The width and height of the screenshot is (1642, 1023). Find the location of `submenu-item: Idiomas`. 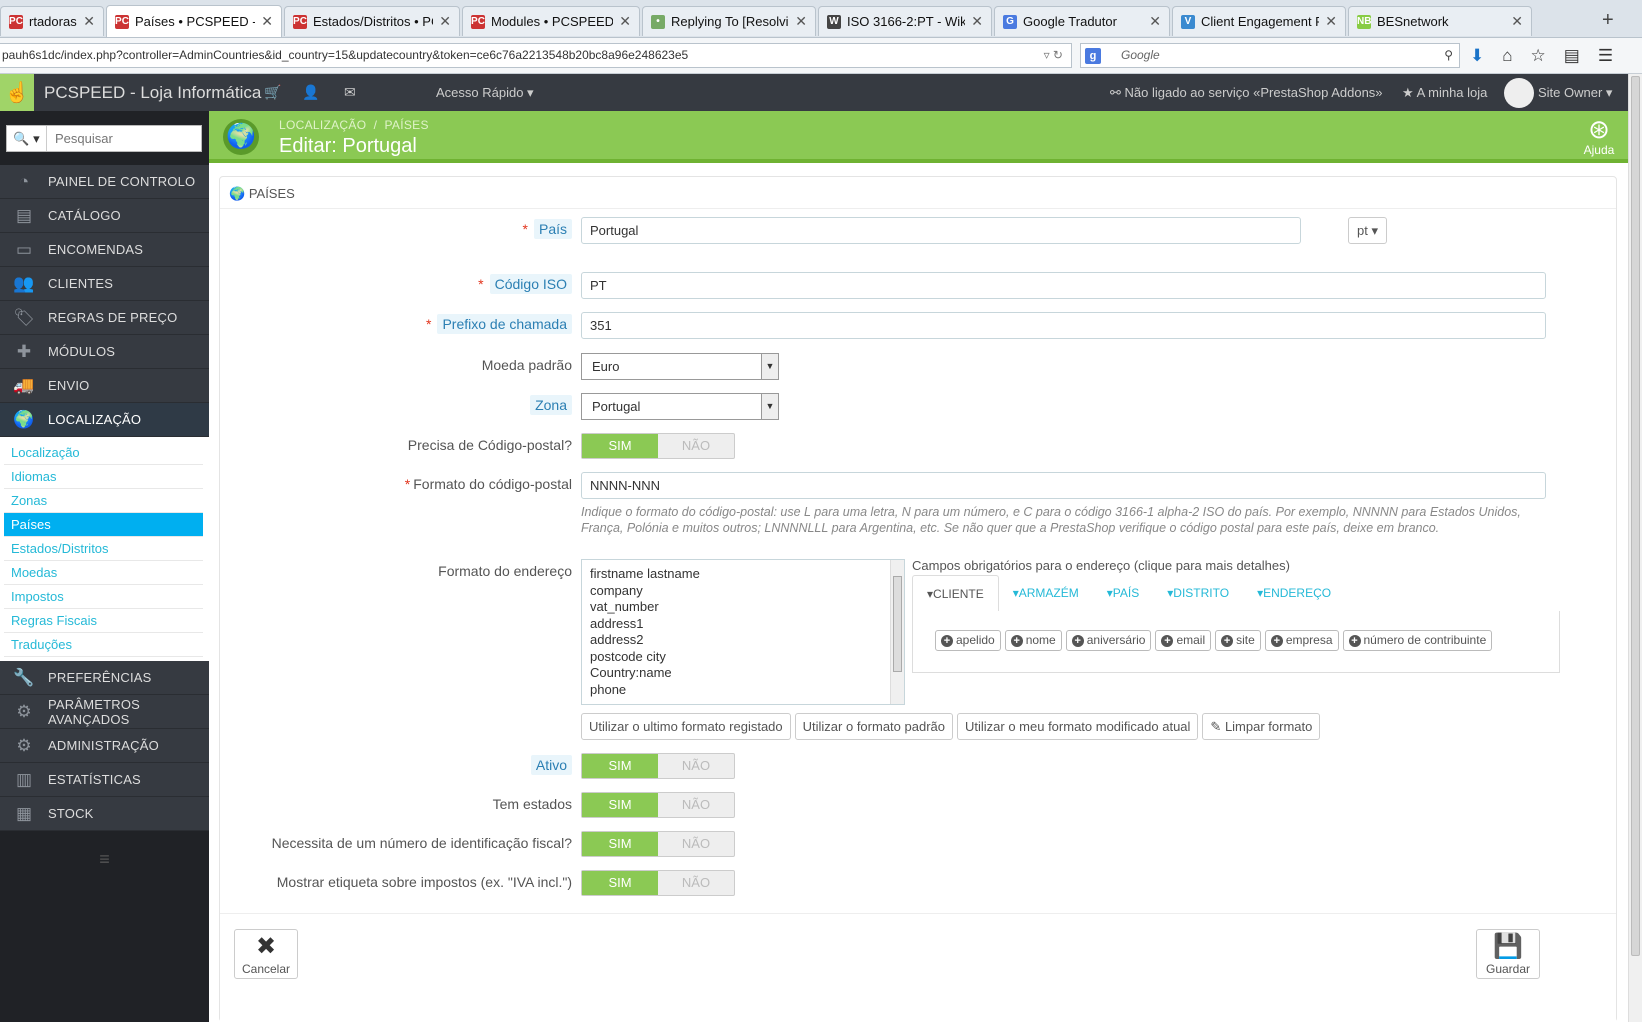

submenu-item: Idiomas is located at coordinates (103, 477).